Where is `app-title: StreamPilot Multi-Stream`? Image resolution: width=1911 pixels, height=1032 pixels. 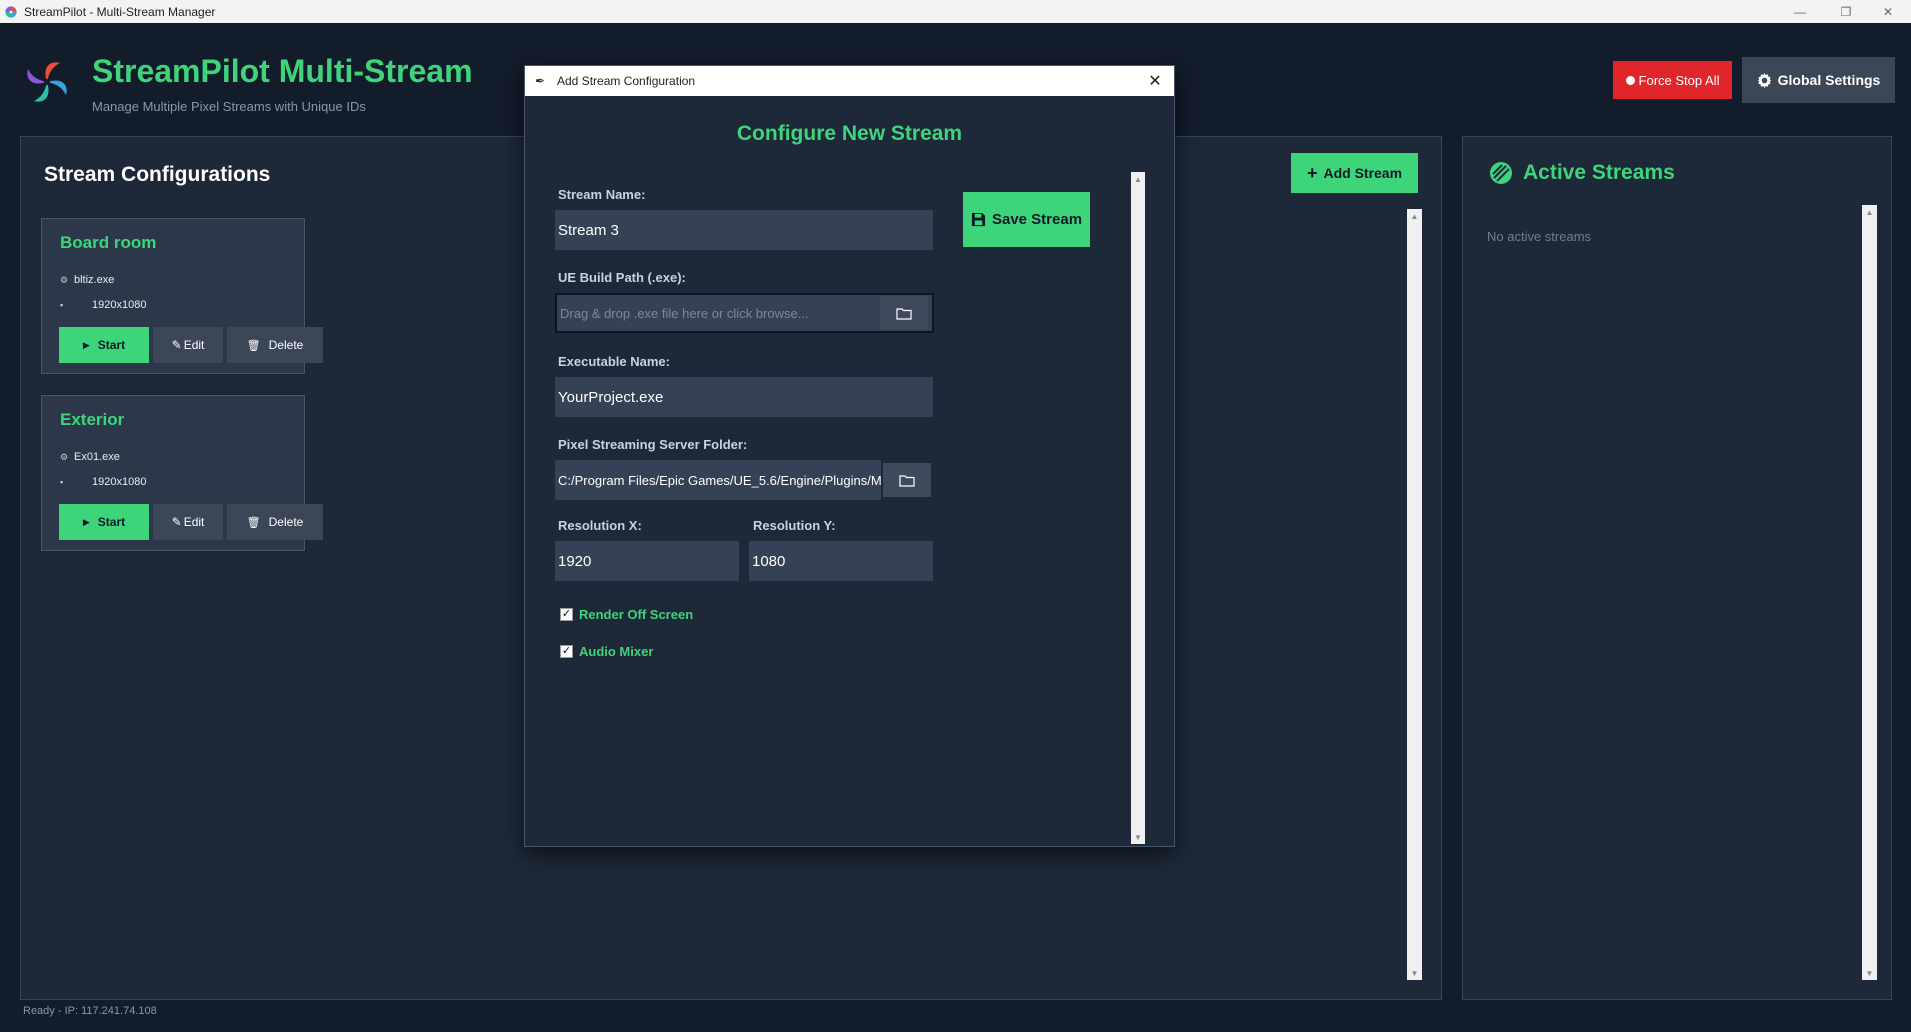 app-title: StreamPilot Multi-Stream is located at coordinates (282, 71).